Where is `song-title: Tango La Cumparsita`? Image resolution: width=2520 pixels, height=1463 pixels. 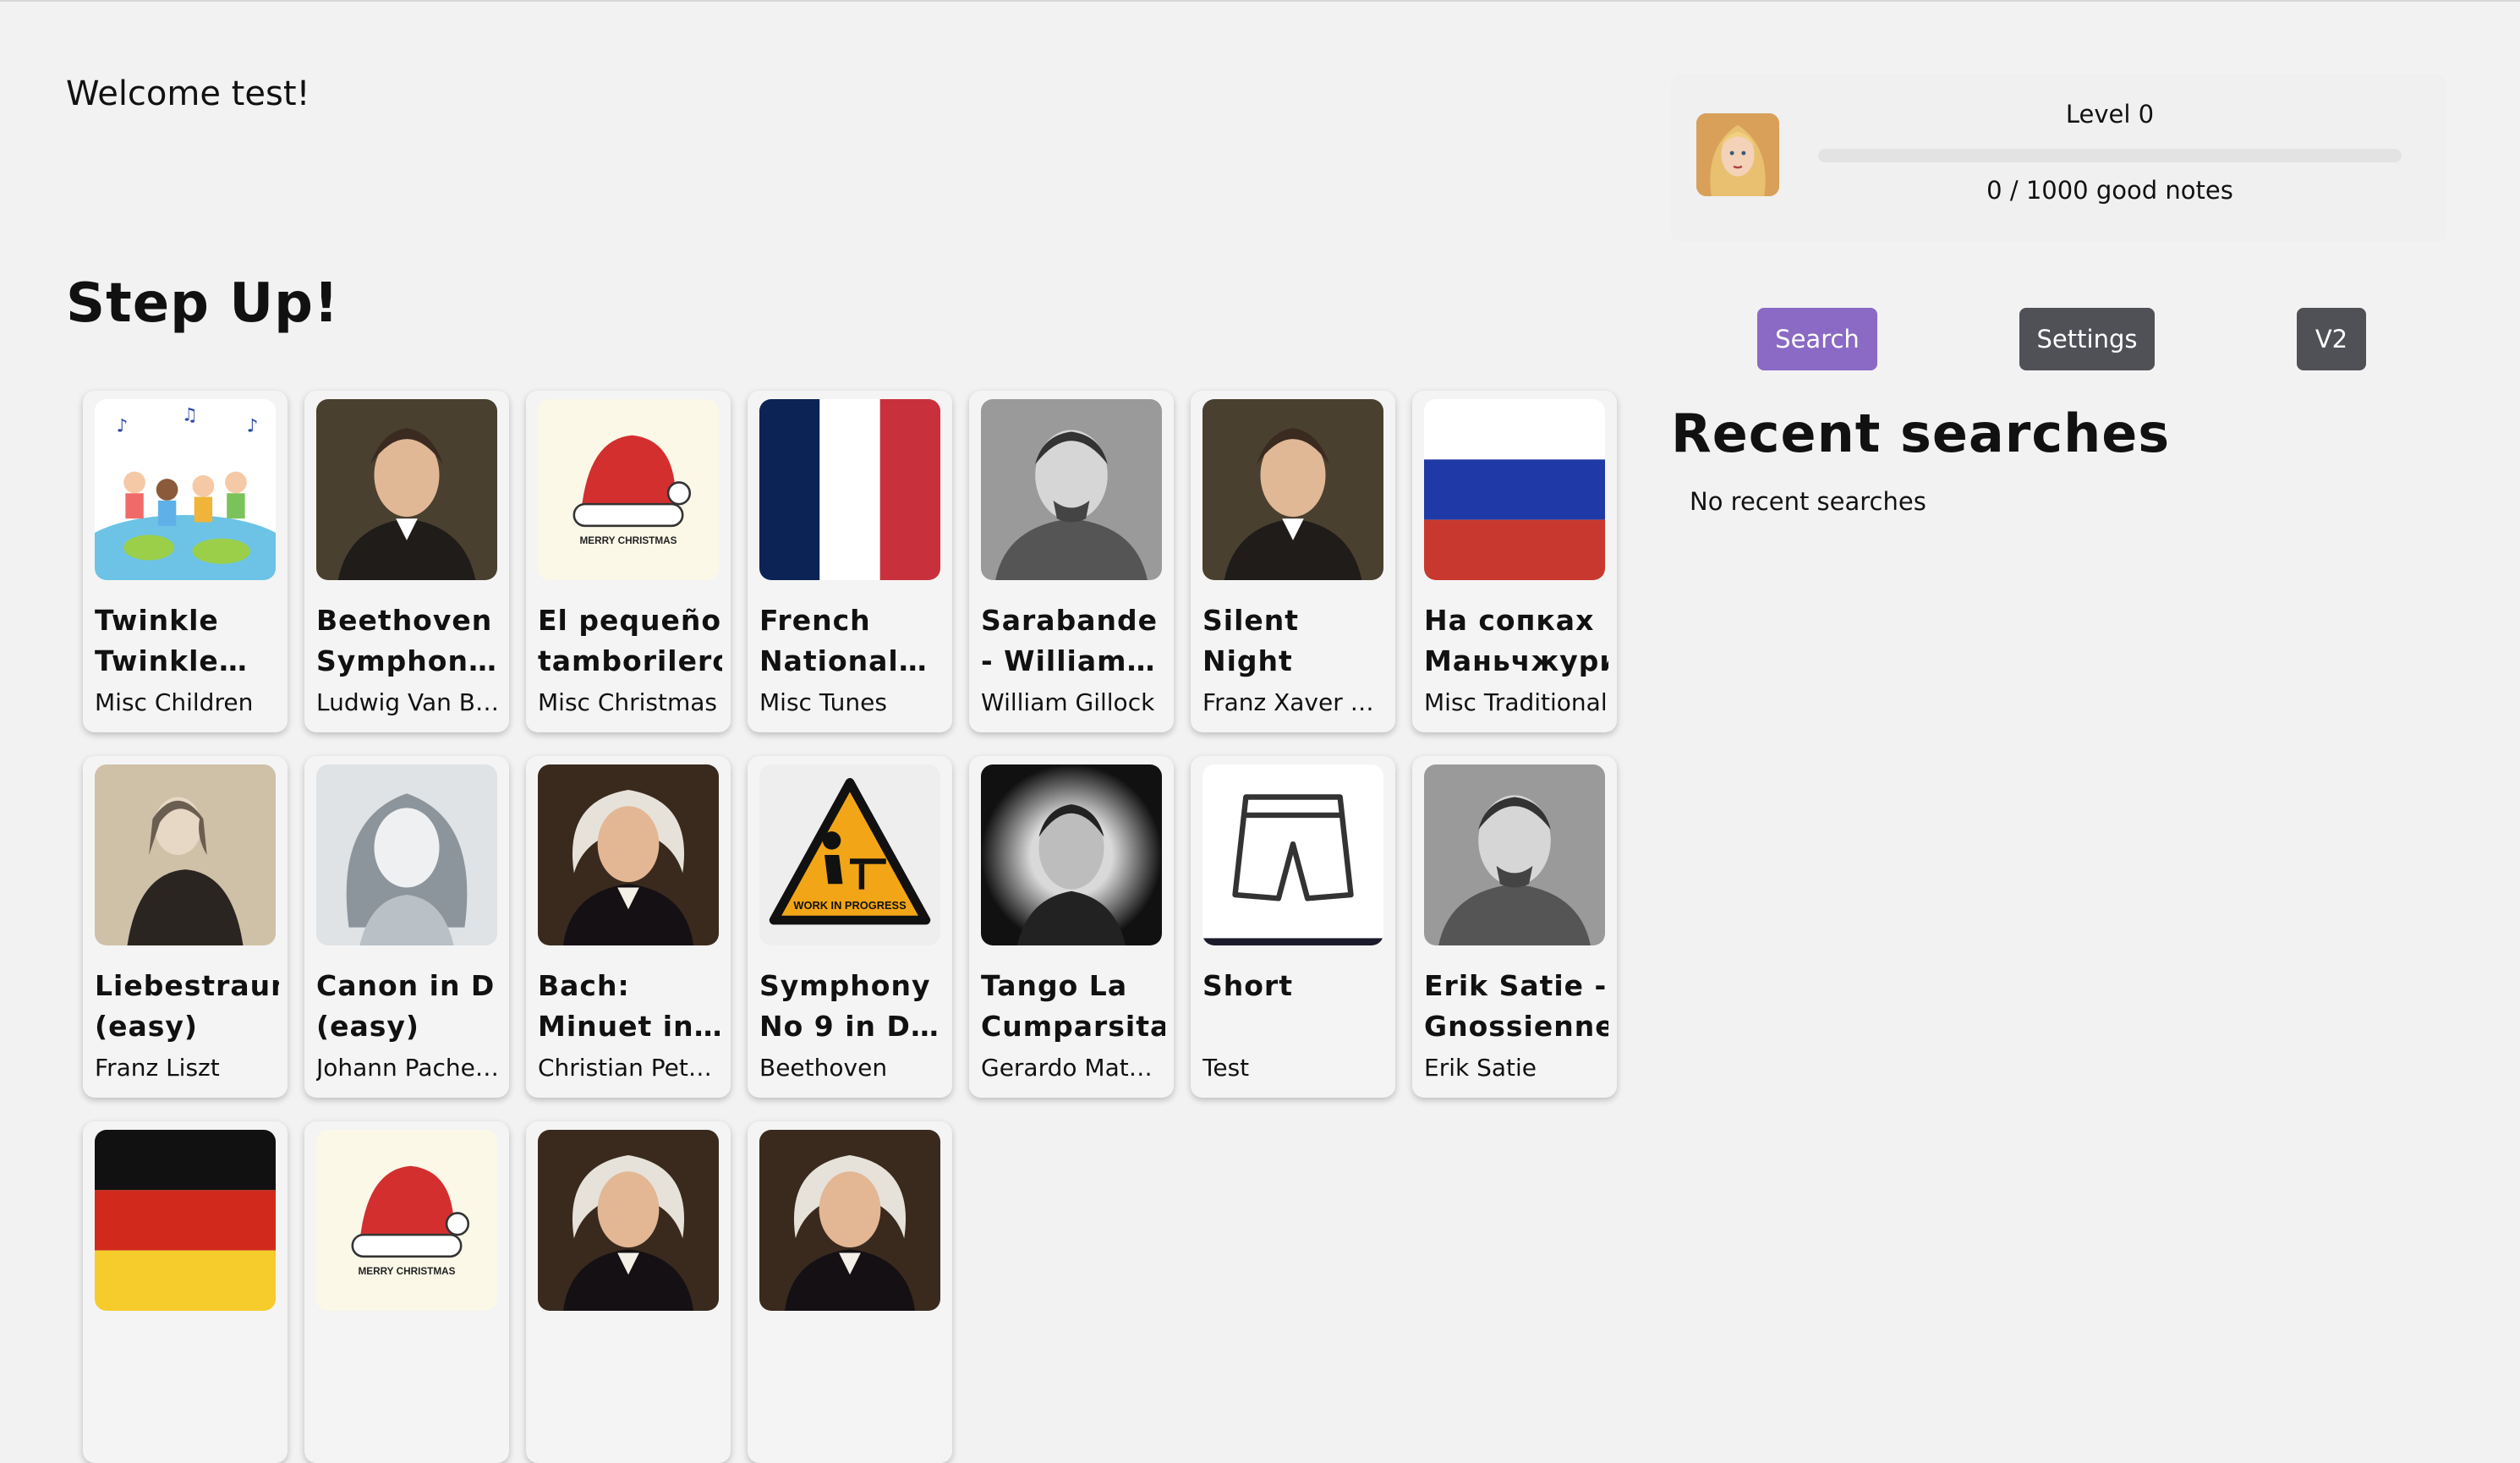 song-title: Tango La Cumparsita is located at coordinates (1073, 1006).